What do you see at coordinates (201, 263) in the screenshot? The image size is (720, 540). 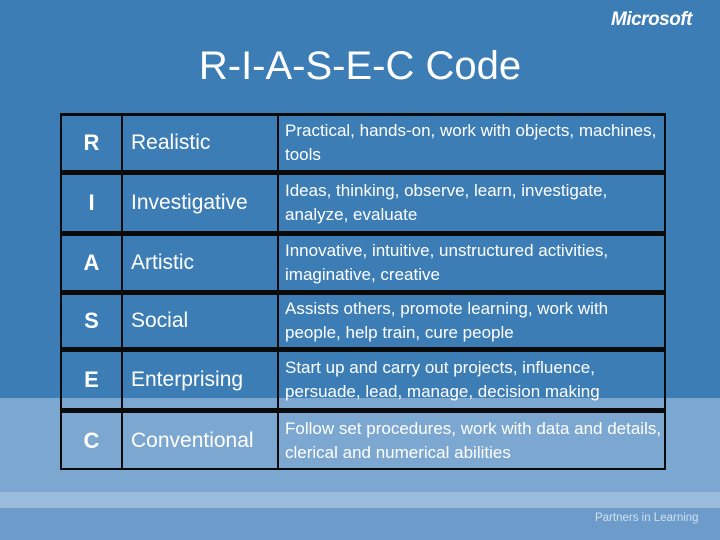 I see `type-name: Artistic` at bounding box center [201, 263].